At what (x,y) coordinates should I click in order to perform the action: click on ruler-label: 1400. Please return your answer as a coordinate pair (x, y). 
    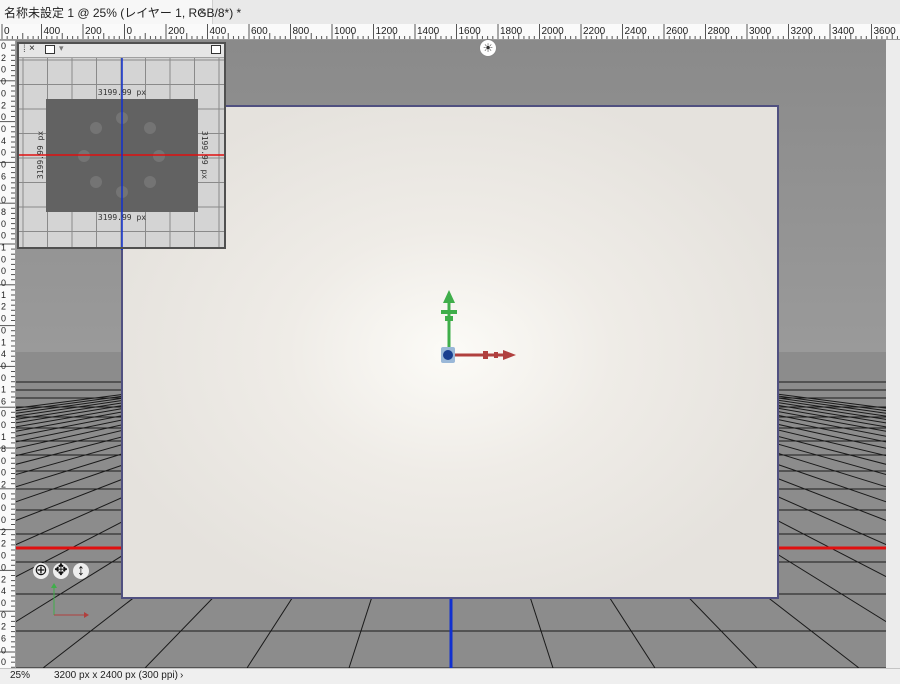
    Looking at the image, I should click on (428, 31).